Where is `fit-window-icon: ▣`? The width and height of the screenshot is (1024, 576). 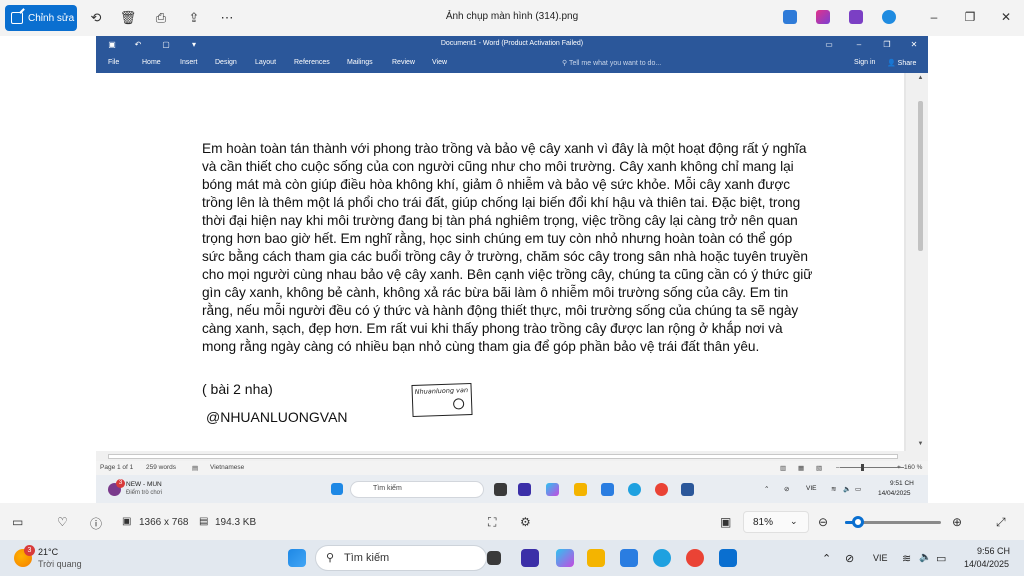 fit-window-icon: ▣ is located at coordinates (725, 522).